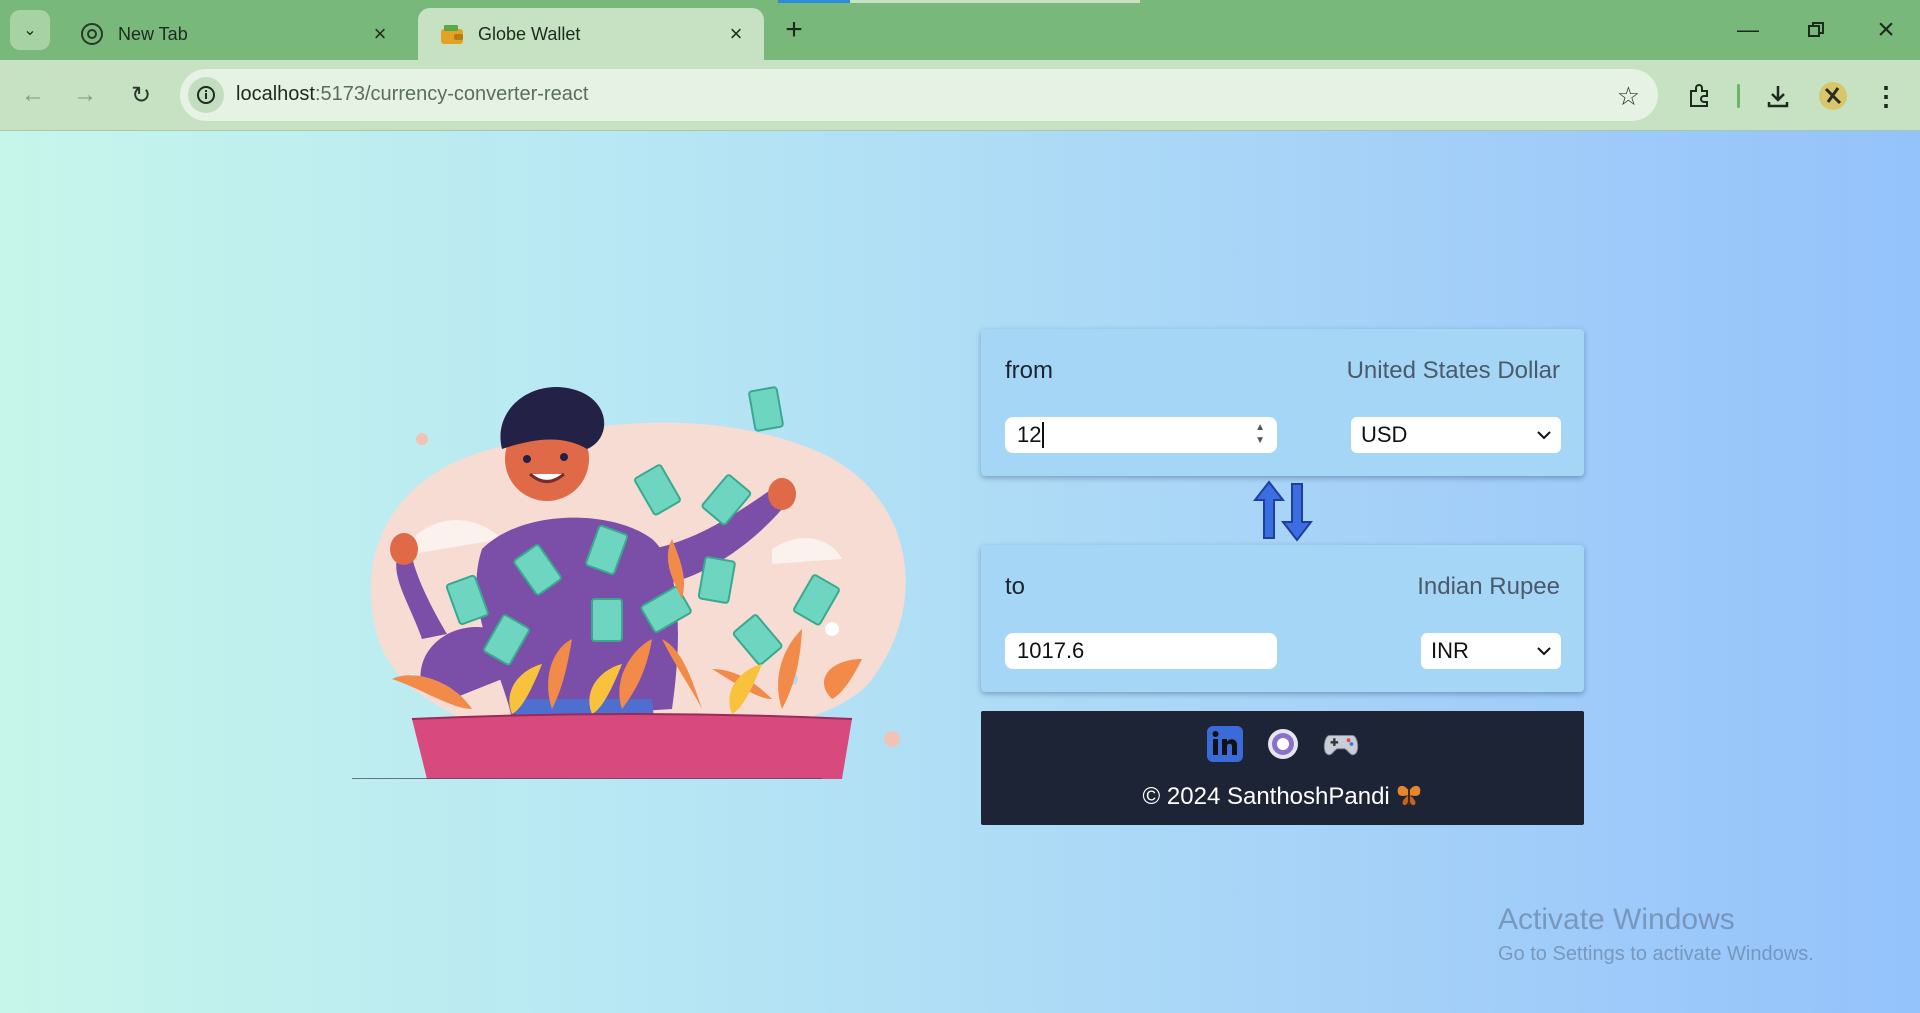 The height and width of the screenshot is (1013, 1920). Describe the element at coordinates (1282, 618) in the screenshot. I see `to-currency-card: to Indian Rupee 1017.6 INR` at that location.